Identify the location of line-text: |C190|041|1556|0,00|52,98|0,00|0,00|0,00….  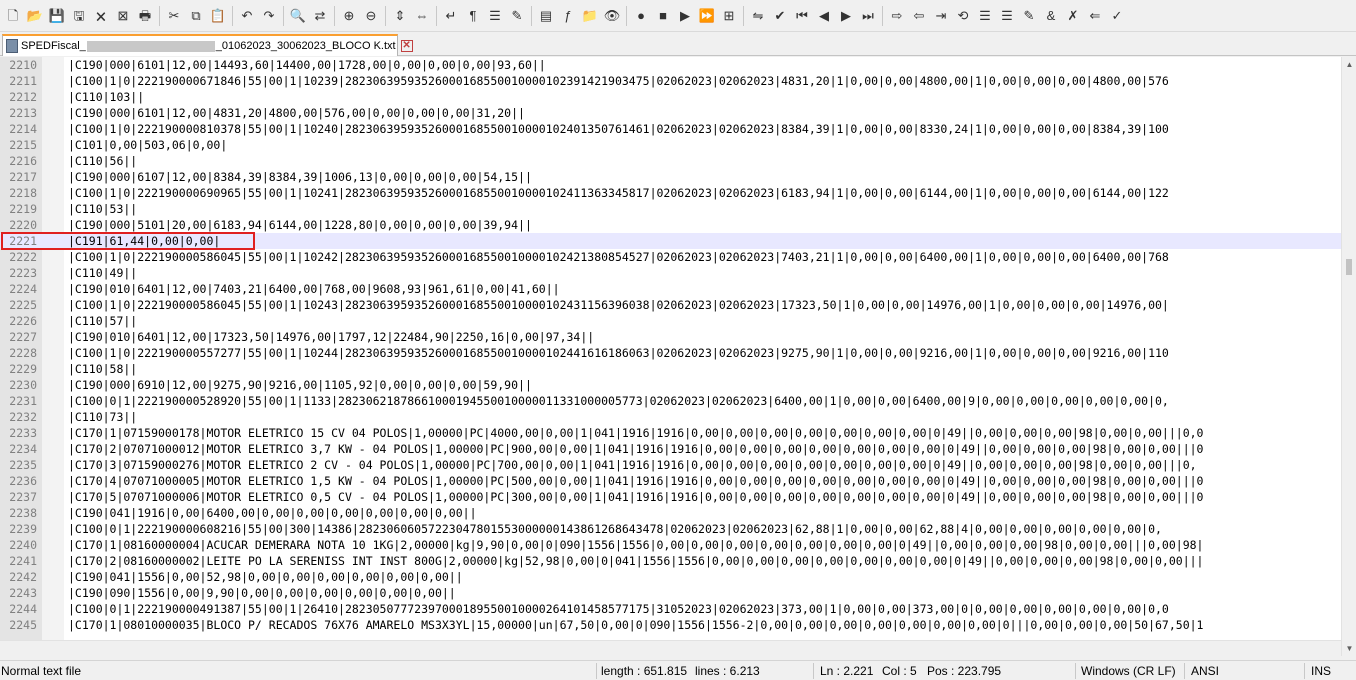
(265, 577).